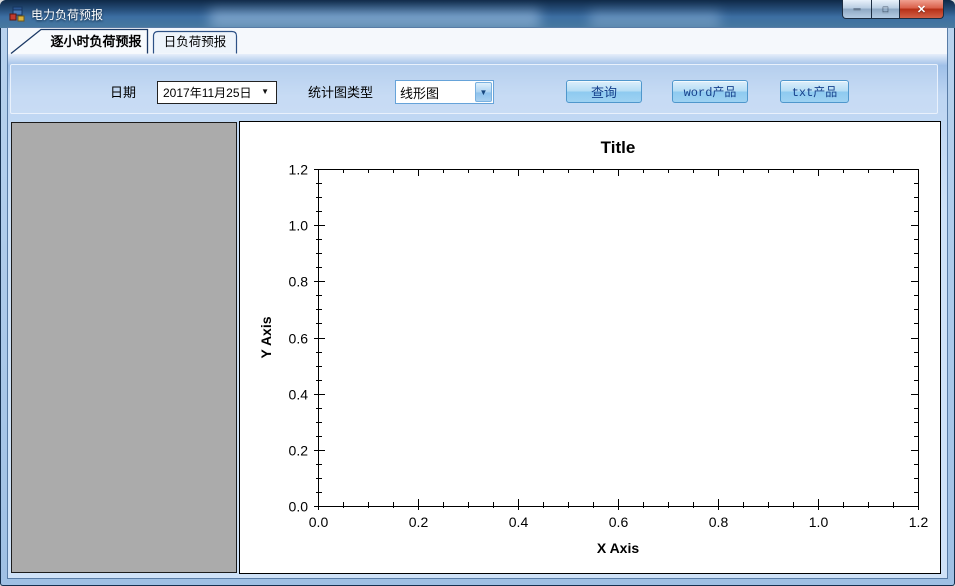 Image resolution: width=955 pixels, height=586 pixels. I want to click on dropdown-button: ▼, so click(483, 92).